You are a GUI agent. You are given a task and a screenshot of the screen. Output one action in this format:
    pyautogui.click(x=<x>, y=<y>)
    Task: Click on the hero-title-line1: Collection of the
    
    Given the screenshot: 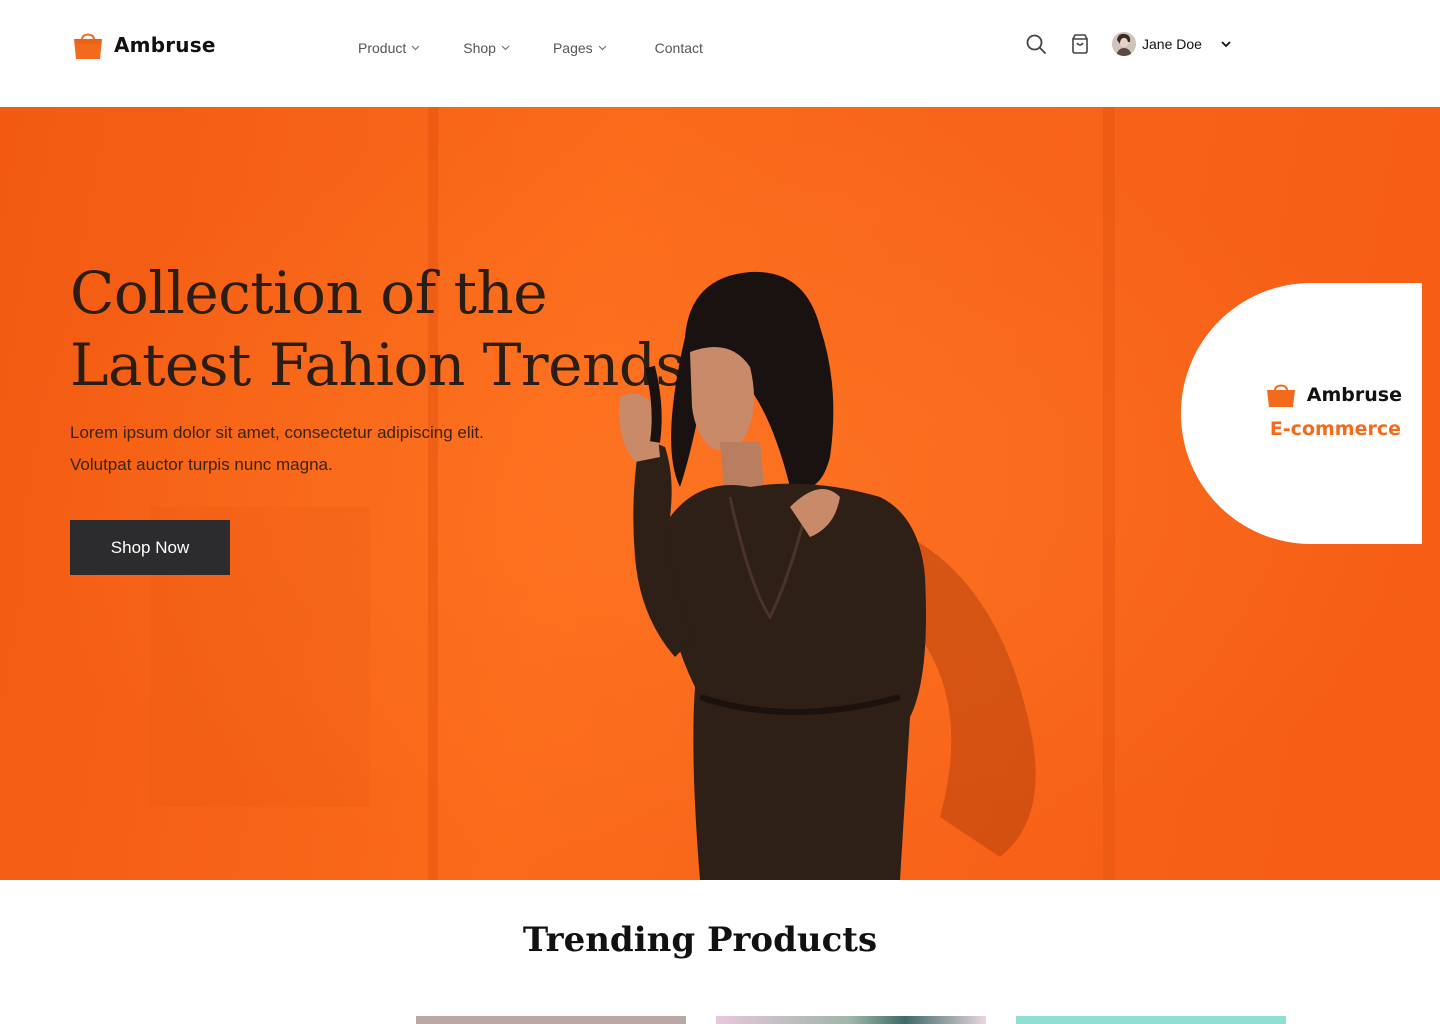 What is the action you would take?
    pyautogui.click(x=309, y=293)
    